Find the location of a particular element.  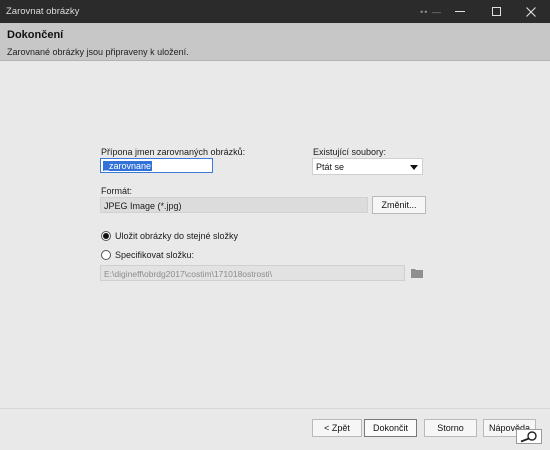

chevron-down-icon is located at coordinates (414, 167).